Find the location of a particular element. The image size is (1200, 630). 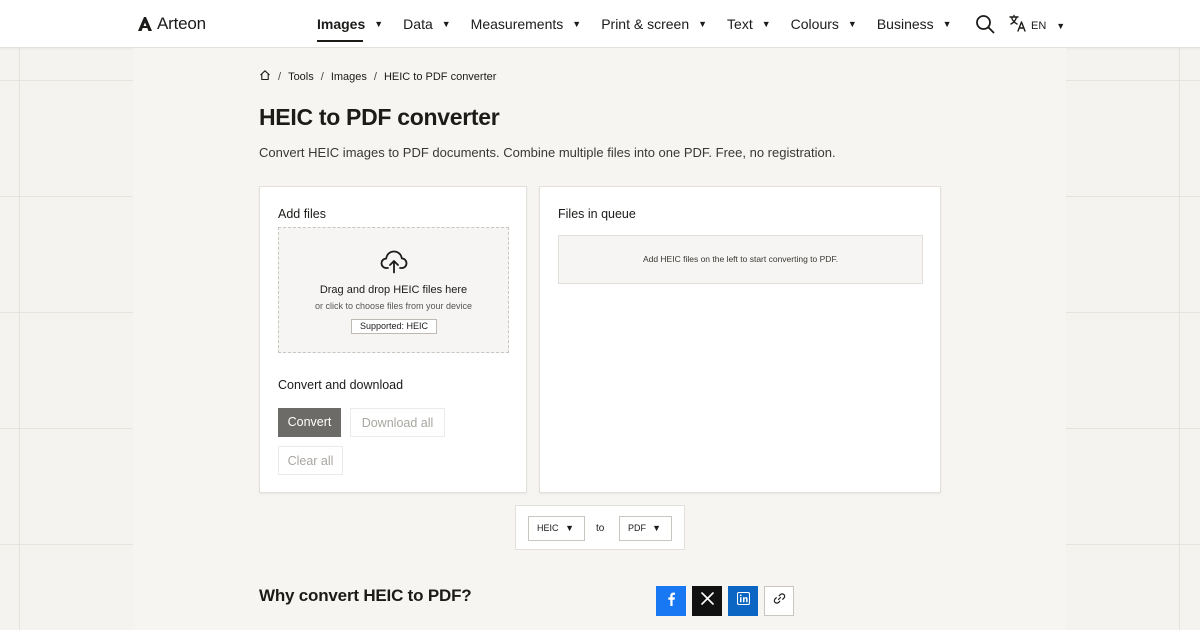

from-format-select: HEIC ▼ is located at coordinates (556, 528).